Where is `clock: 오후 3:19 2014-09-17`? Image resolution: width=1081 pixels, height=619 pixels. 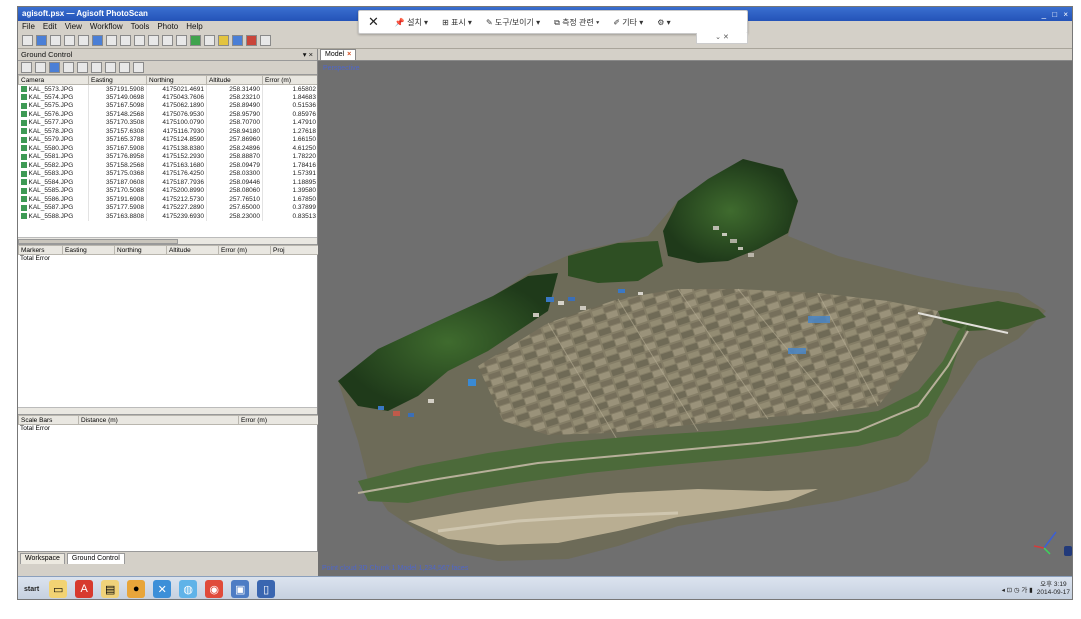 clock: 오후 3:19 2014-09-17 is located at coordinates (1053, 589).